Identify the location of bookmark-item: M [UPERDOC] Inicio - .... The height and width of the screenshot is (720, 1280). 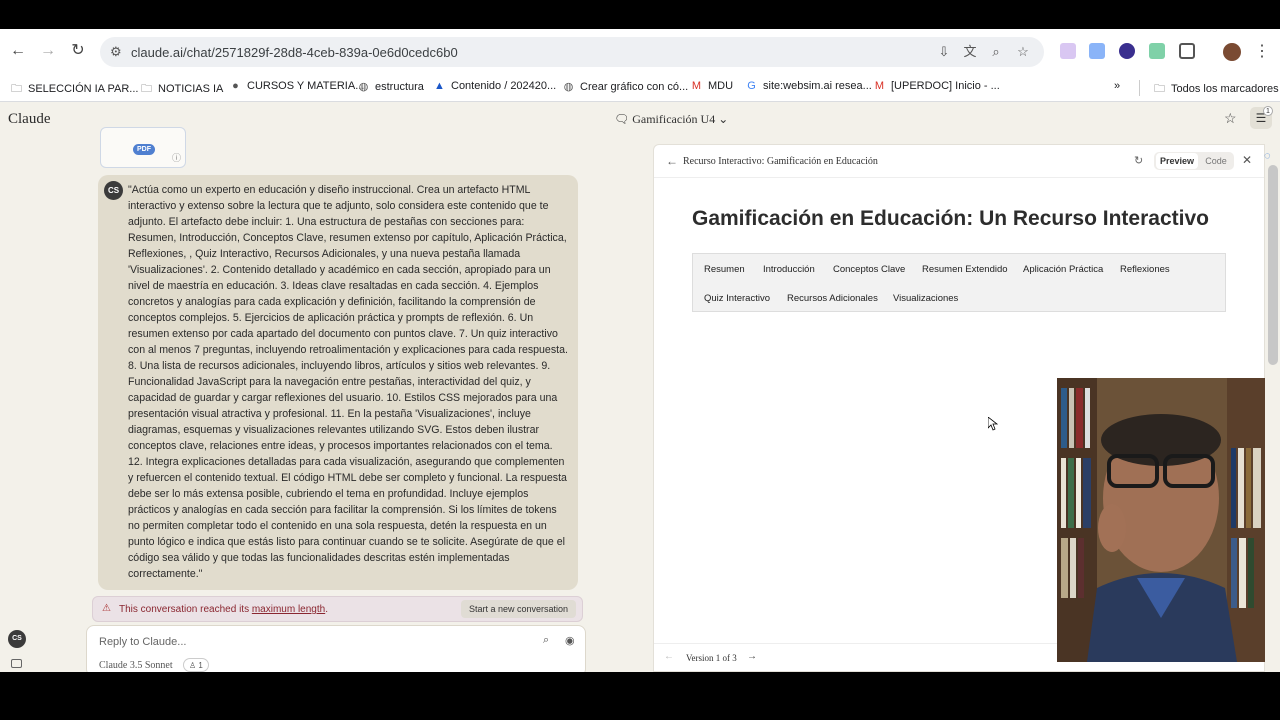
(936, 86).